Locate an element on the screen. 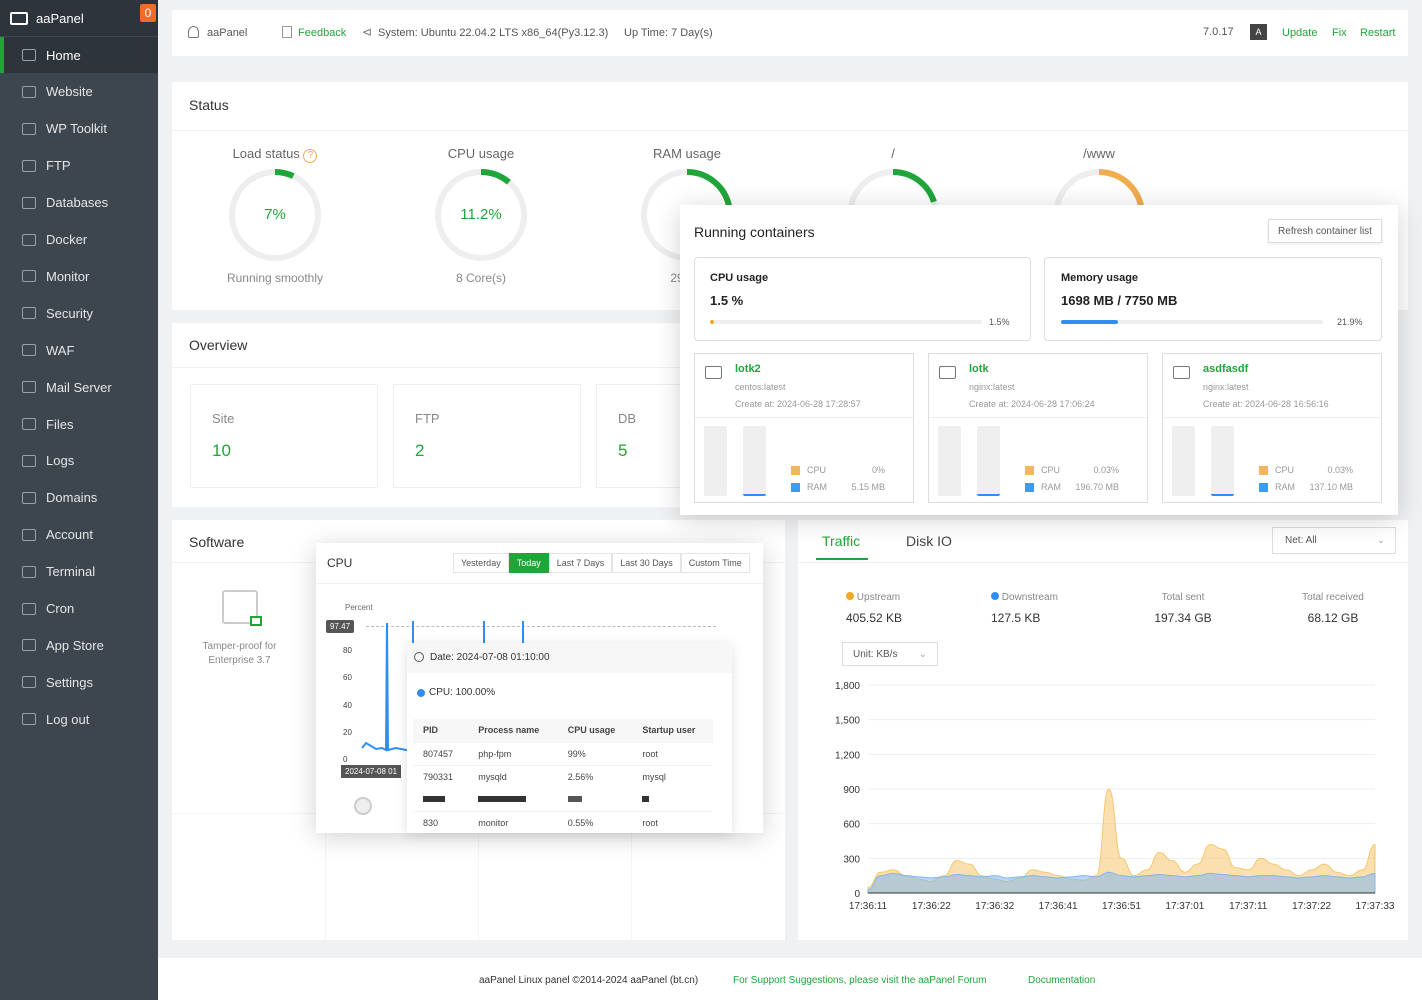 The width and height of the screenshot is (1422, 1000). shield-icon is located at coordinates (29, 313).